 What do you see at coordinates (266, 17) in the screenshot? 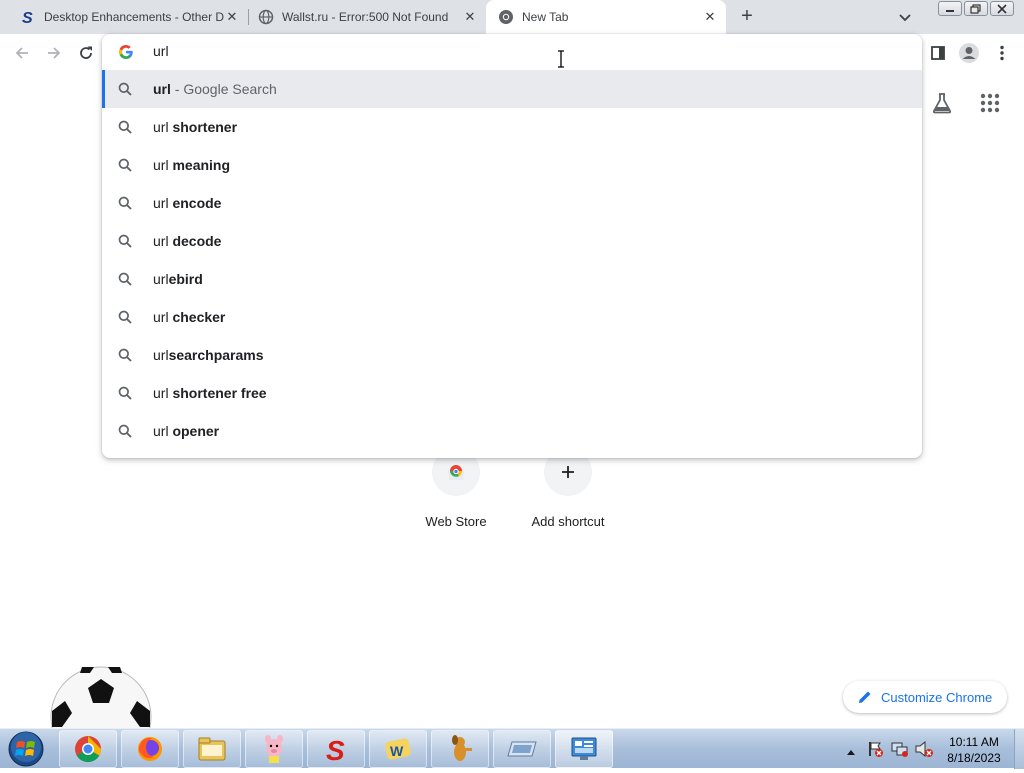
I see `globe-icon` at bounding box center [266, 17].